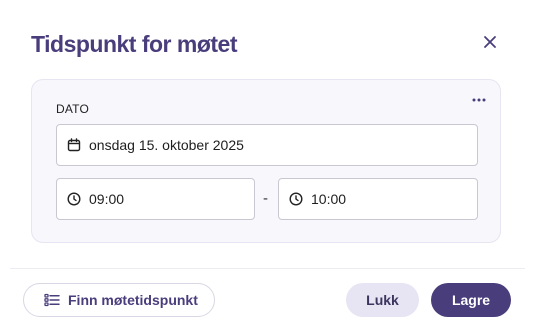 This screenshot has height=336, width=535. I want to click on close-icon, so click(490, 42).